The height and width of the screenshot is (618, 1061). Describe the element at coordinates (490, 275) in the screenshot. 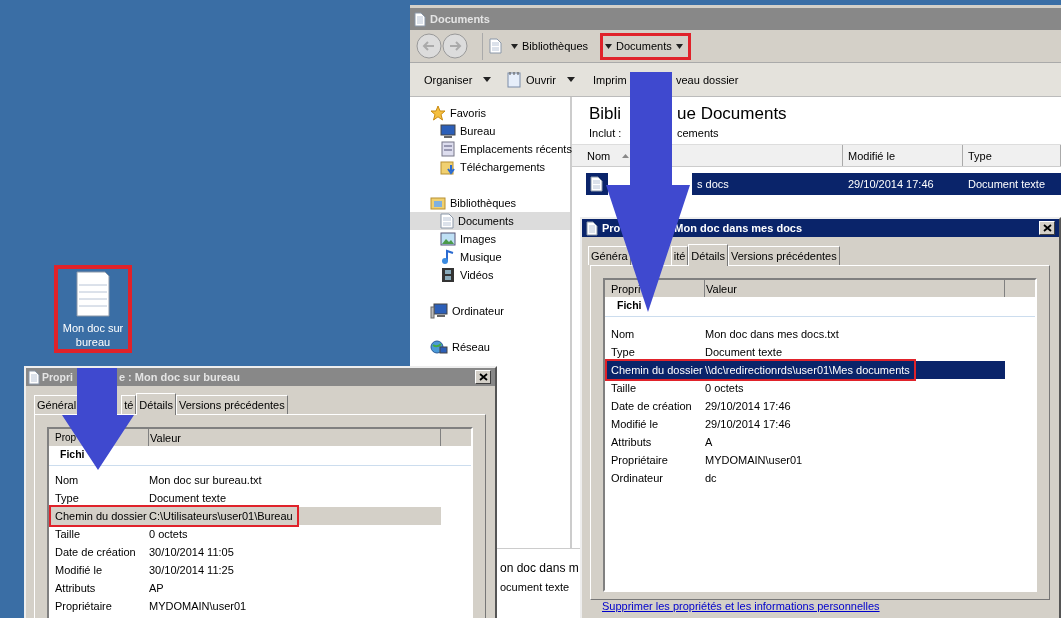

I see `nav-item: Vidéos` at that location.